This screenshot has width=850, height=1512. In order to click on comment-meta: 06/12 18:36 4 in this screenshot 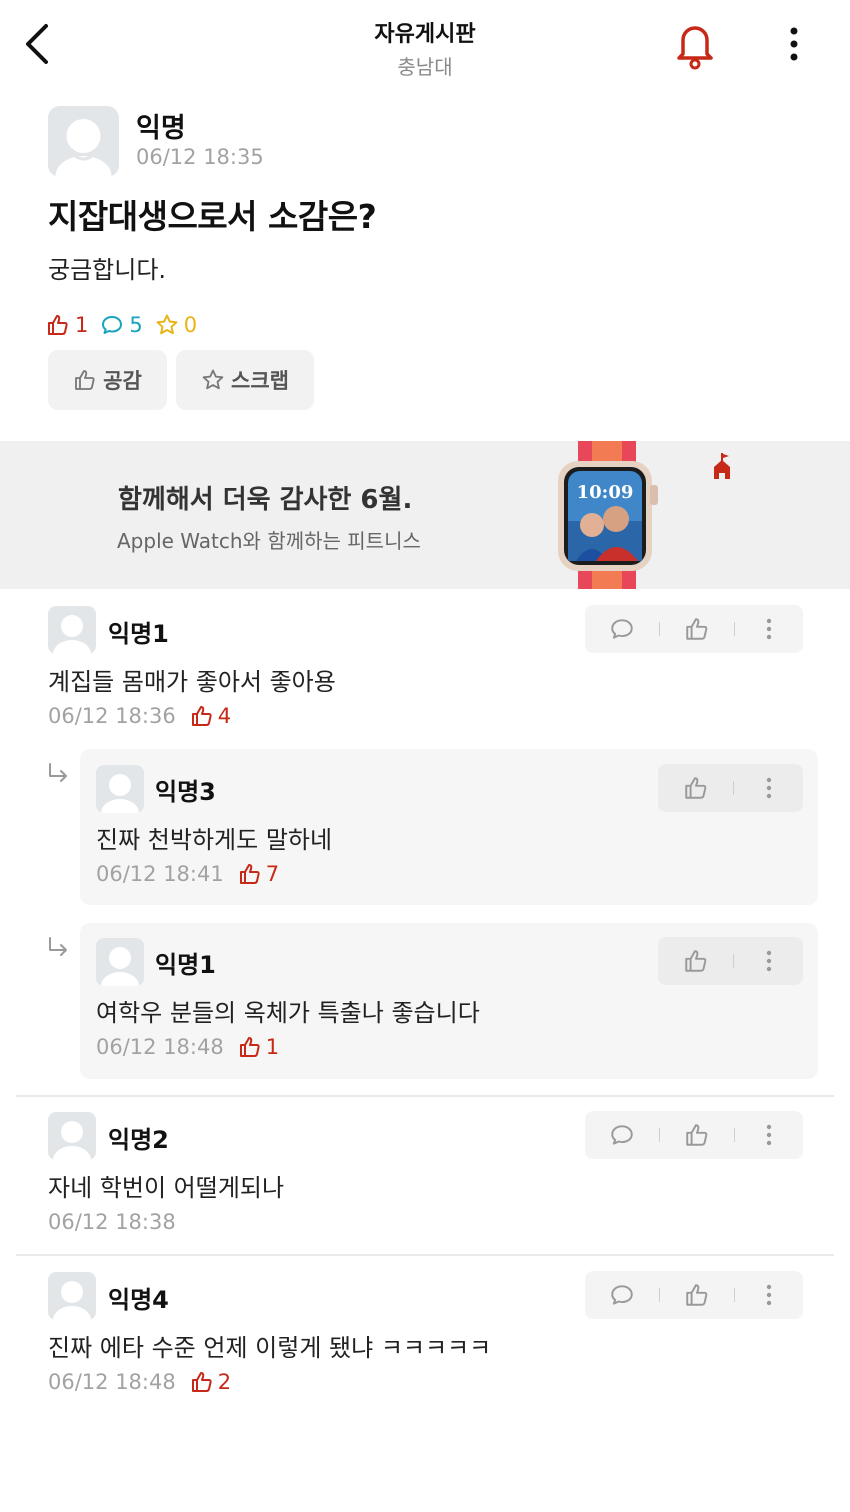, I will do `click(139, 716)`.